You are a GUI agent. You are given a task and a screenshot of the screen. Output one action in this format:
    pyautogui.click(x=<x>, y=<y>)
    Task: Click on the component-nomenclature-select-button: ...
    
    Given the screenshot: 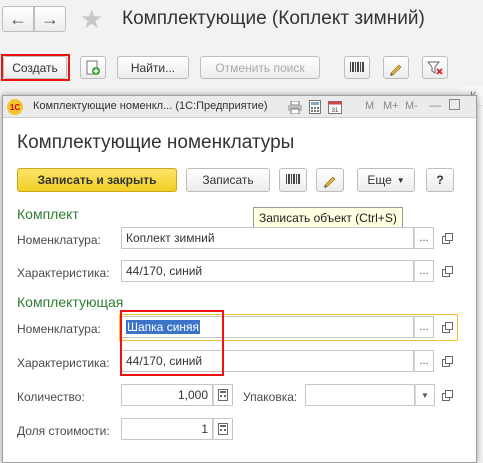 What is the action you would take?
    pyautogui.click(x=424, y=327)
    